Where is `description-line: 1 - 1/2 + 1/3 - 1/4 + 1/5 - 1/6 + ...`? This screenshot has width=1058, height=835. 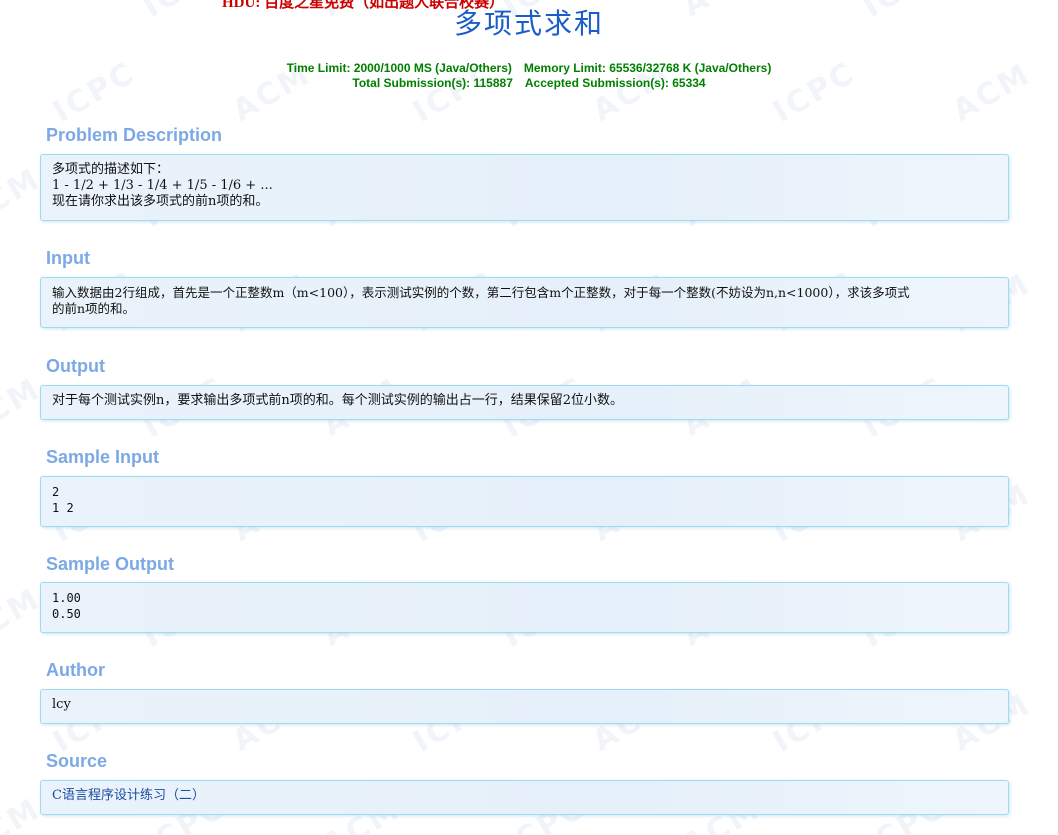 description-line: 1 - 1/2 + 1/3 - 1/4 + 1/5 - 1/6 + ... is located at coordinates (162, 185).